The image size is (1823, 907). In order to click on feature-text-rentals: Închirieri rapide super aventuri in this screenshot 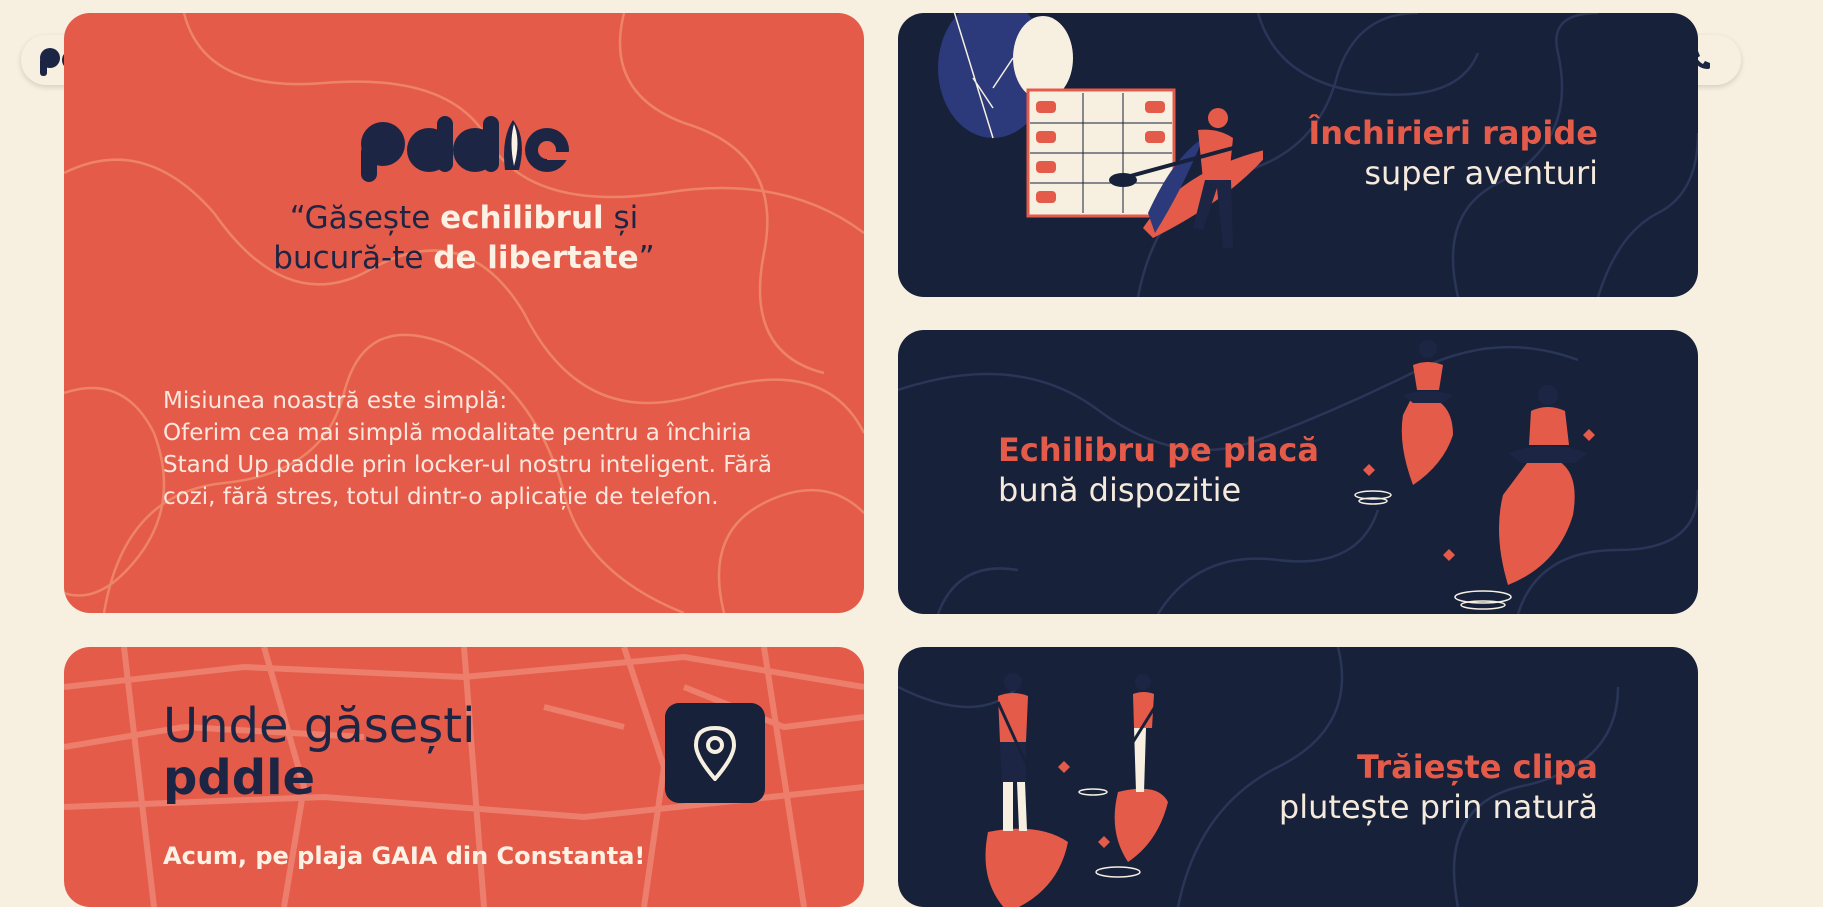, I will do `click(1453, 153)`.